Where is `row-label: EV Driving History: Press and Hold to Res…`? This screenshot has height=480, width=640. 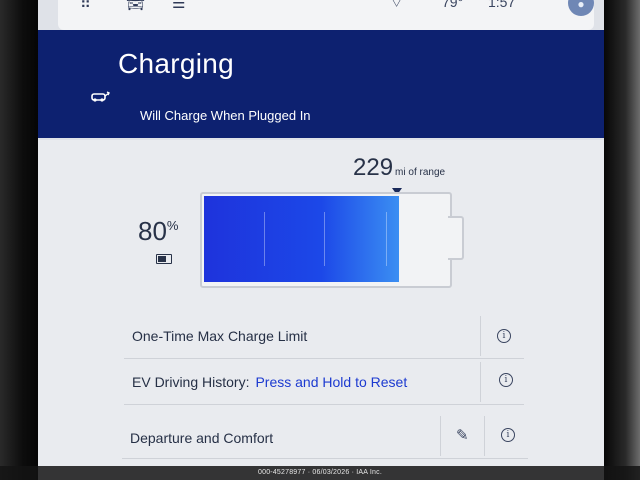
row-label: EV Driving History: Press and Hold to Res… is located at coordinates (269, 382).